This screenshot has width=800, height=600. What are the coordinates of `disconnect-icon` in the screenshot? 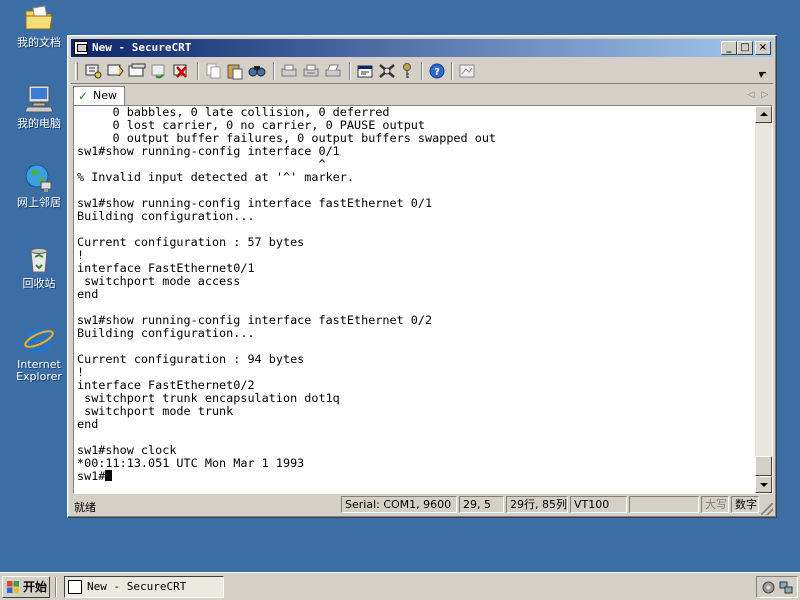 It's located at (181, 71).